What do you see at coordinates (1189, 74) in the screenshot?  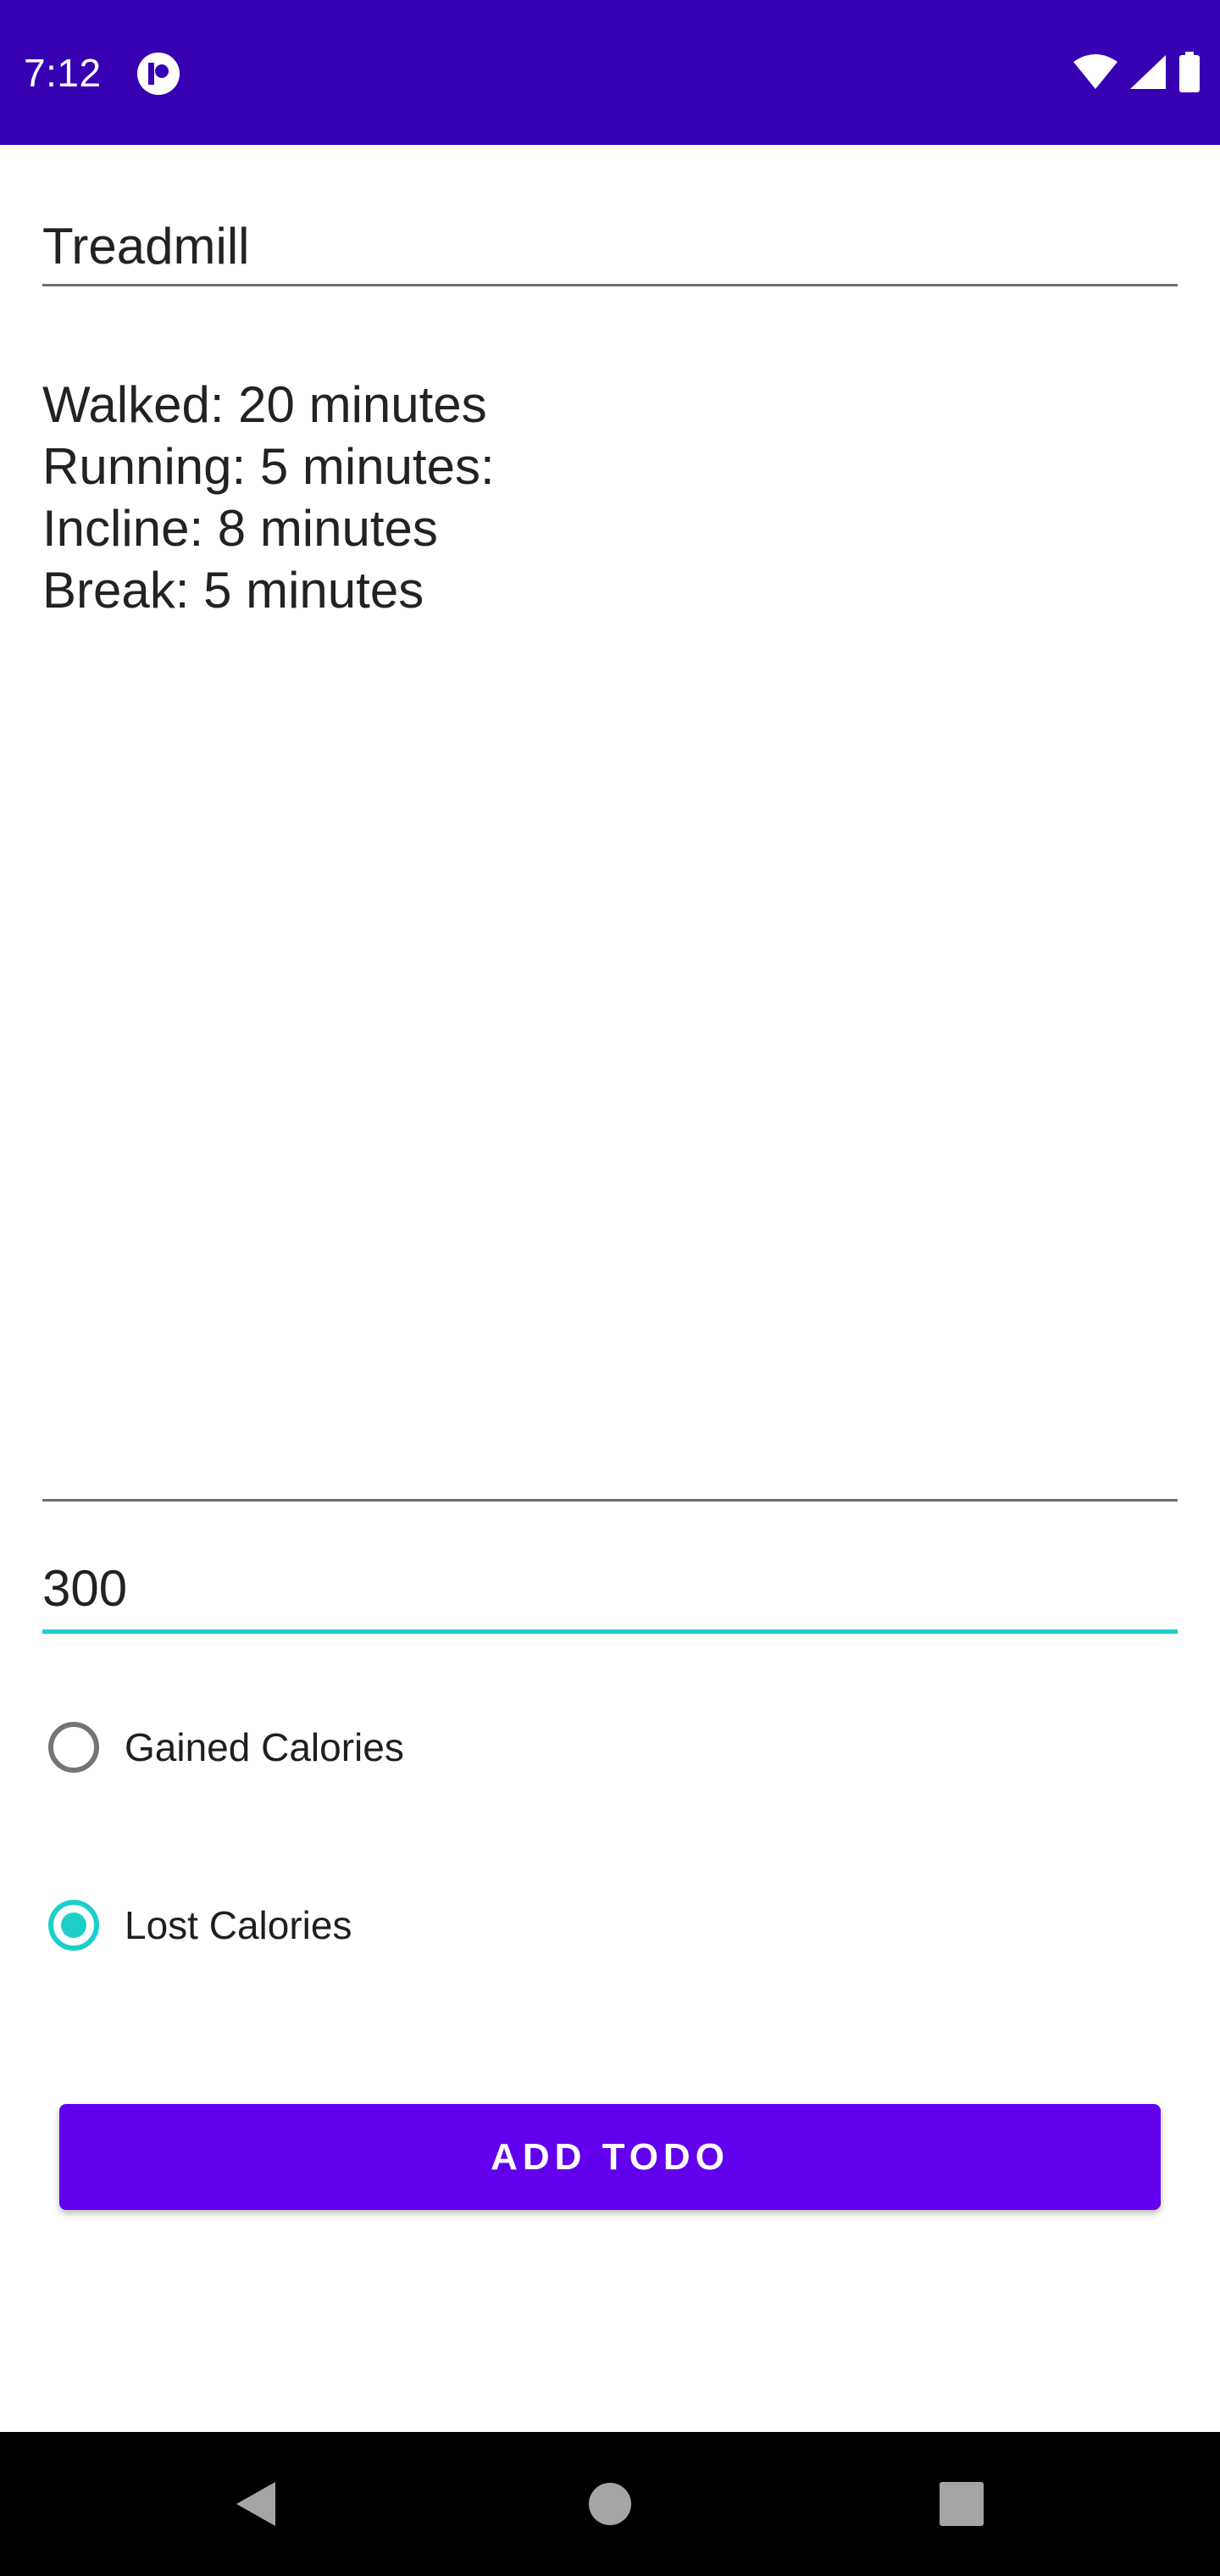 I see `battery-icon` at bounding box center [1189, 74].